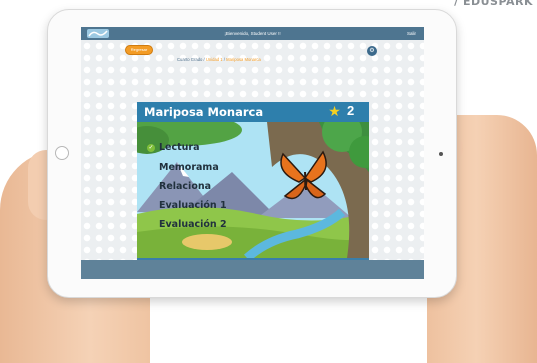 Image resolution: width=537 pixels, height=363 pixels. I want to click on menu-item-memorama: Memorama, so click(189, 167).